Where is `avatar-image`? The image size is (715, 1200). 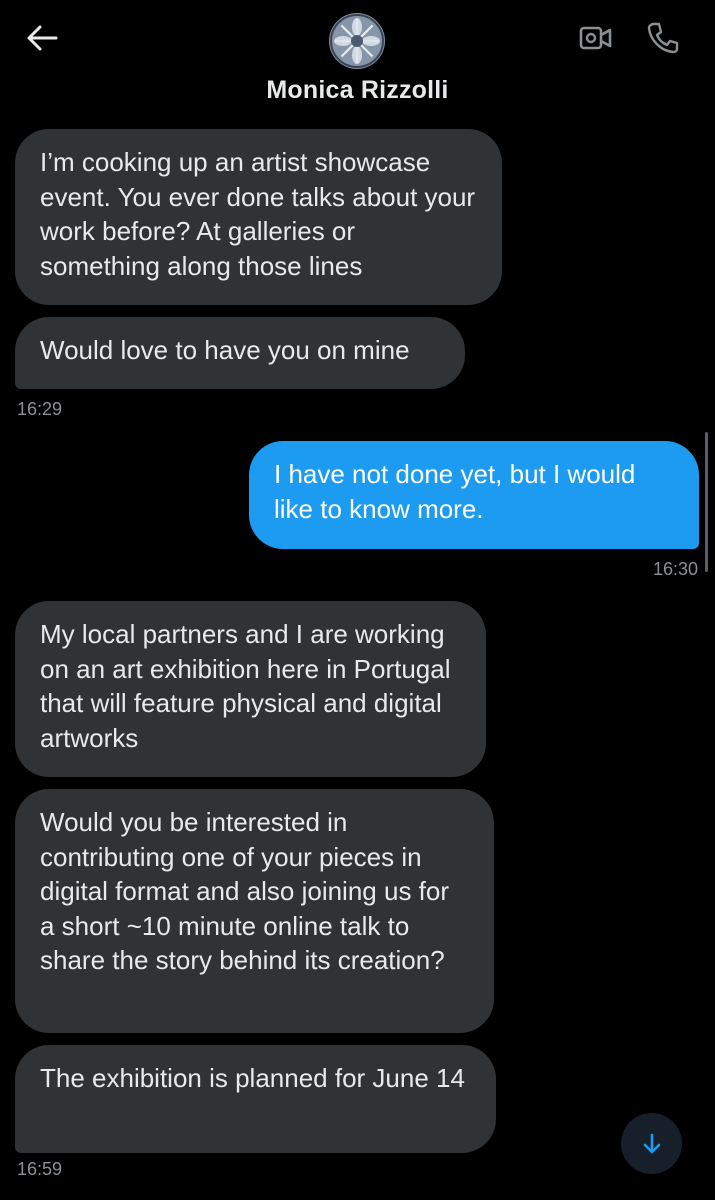
avatar-image is located at coordinates (357, 41).